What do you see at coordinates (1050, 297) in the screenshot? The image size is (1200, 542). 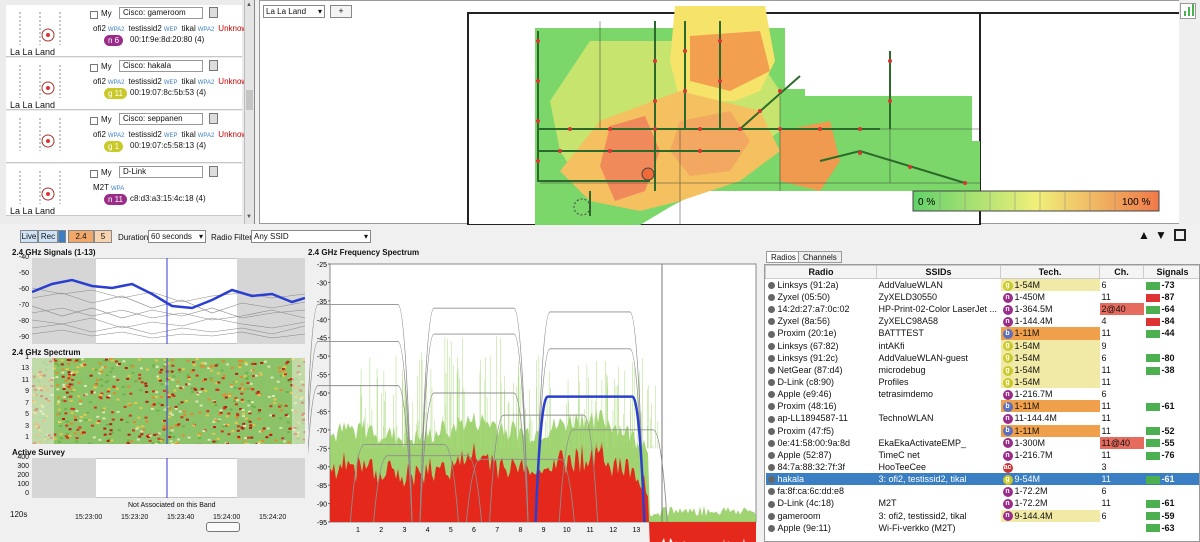 I see `tech-cell: n 1-450M` at bounding box center [1050, 297].